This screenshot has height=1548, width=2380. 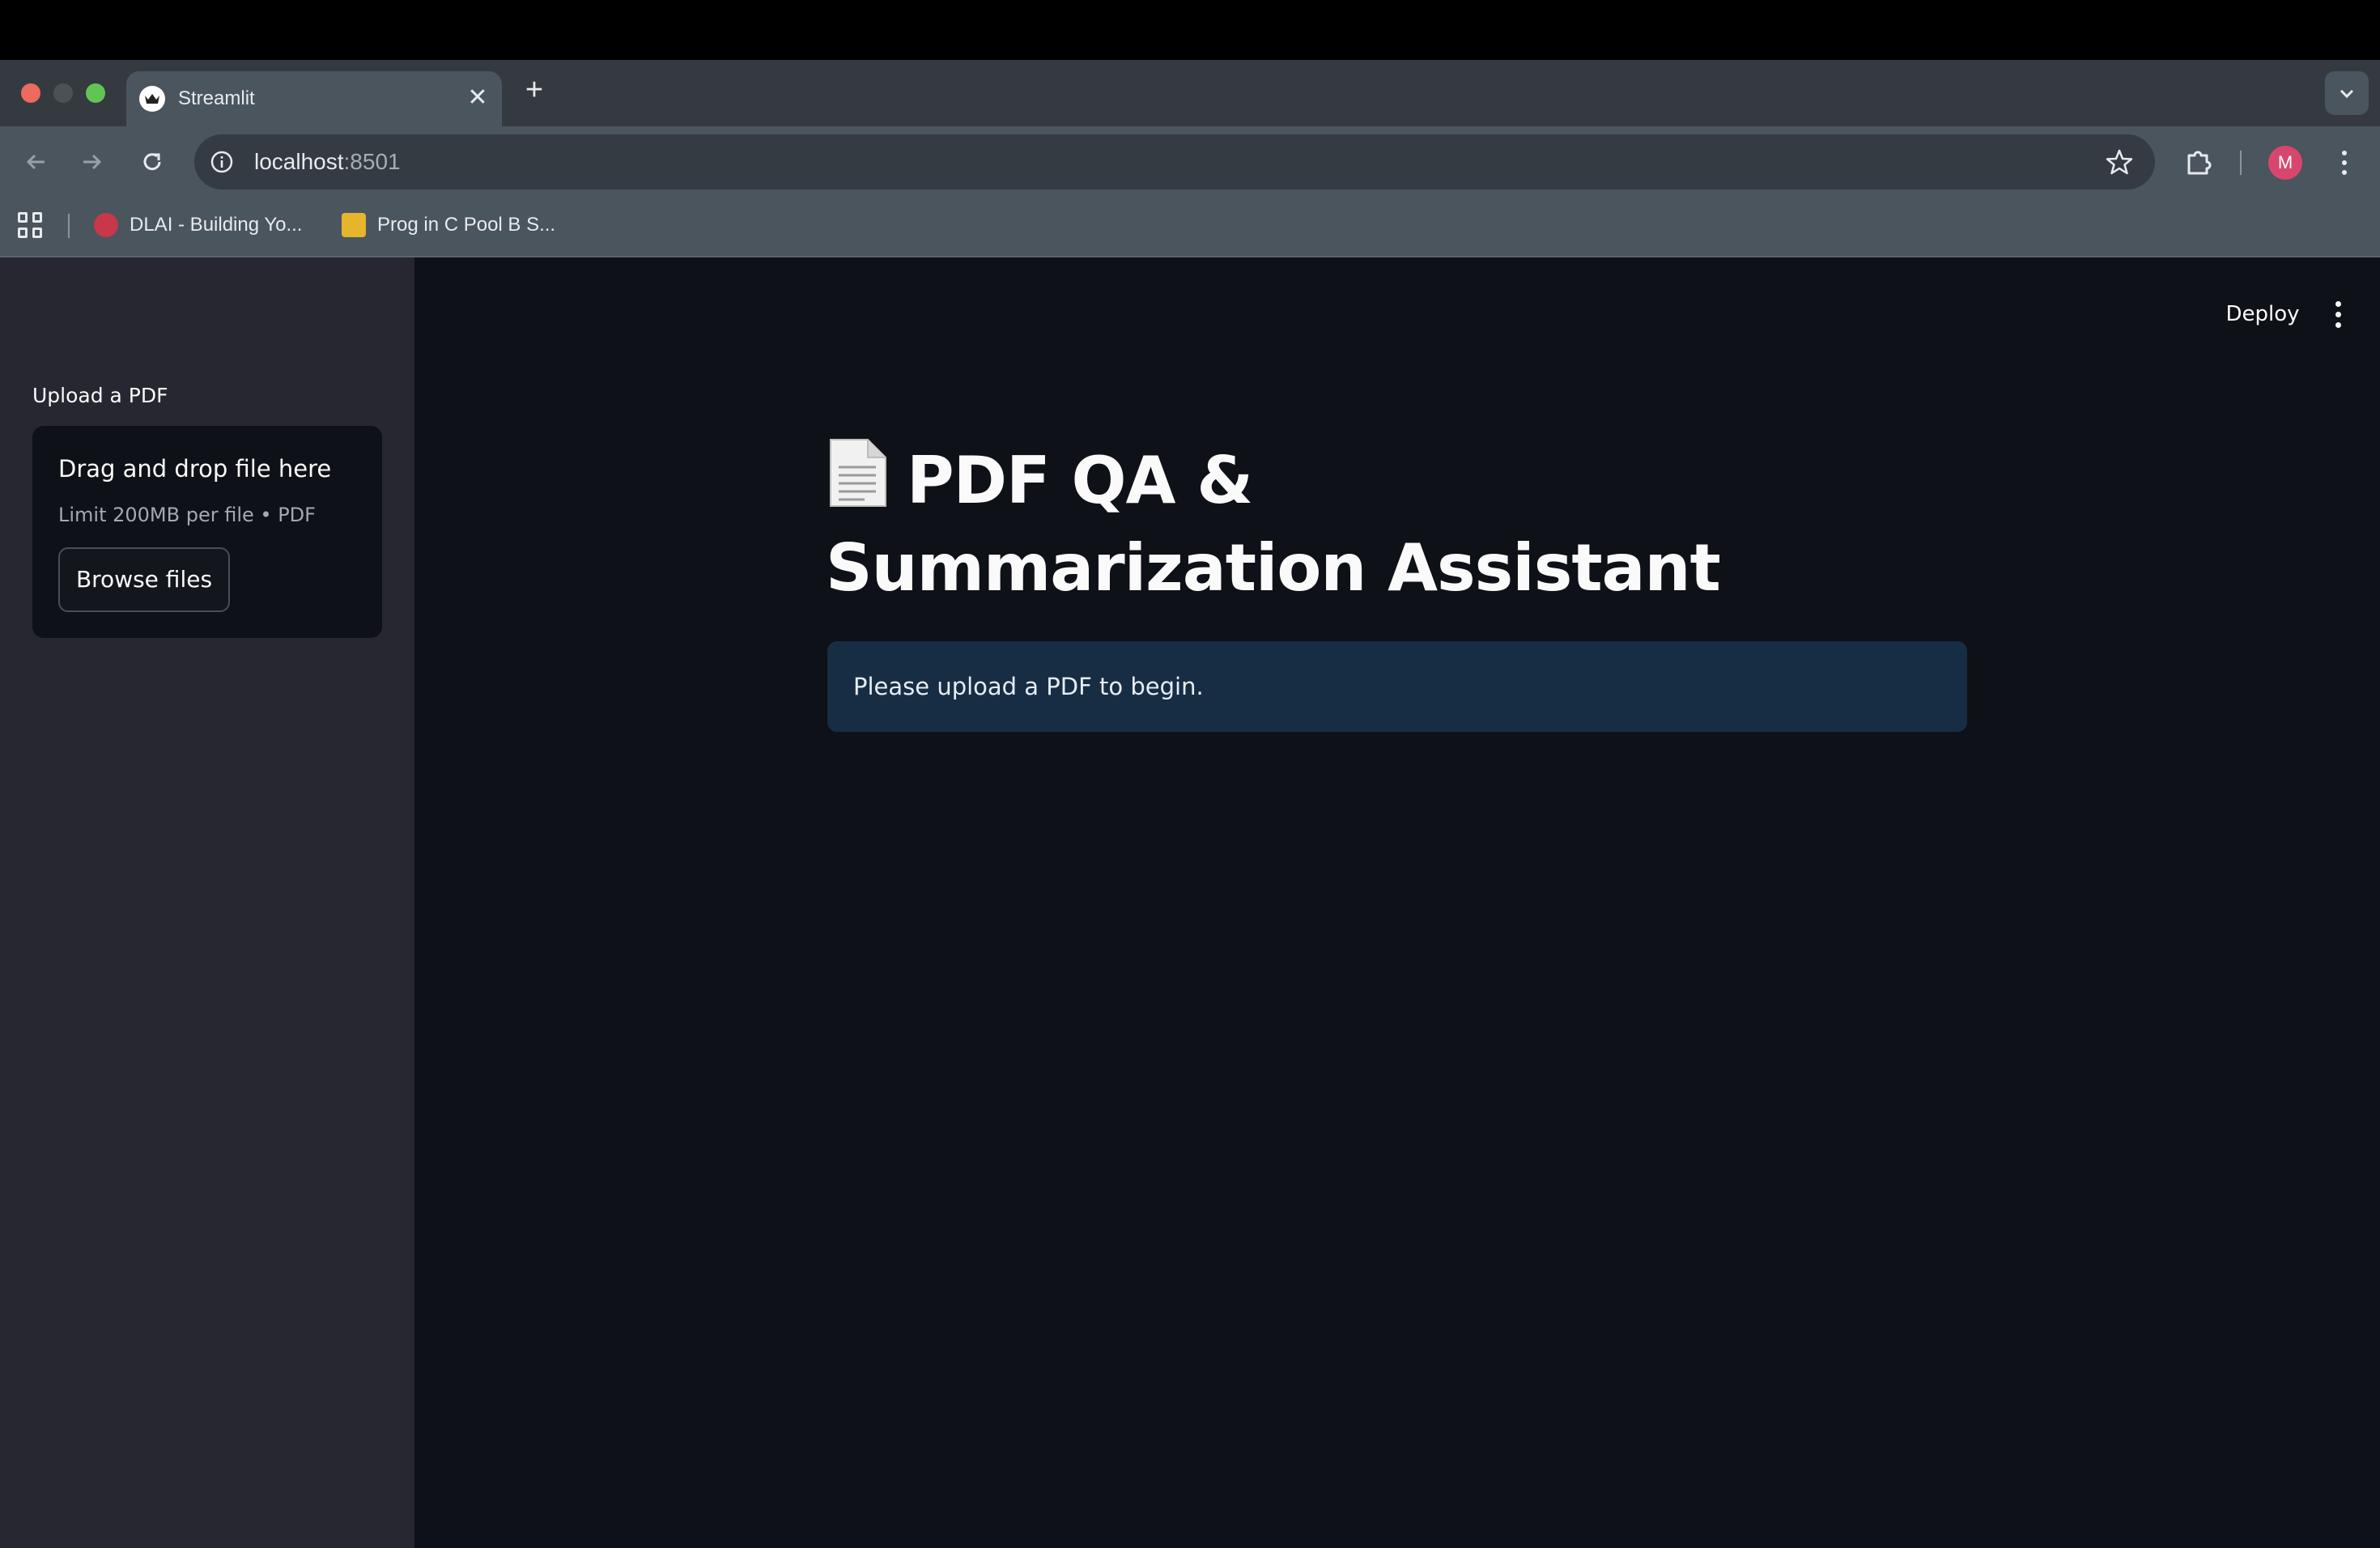 What do you see at coordinates (858, 473) in the screenshot?
I see `page-facing-up-icon` at bounding box center [858, 473].